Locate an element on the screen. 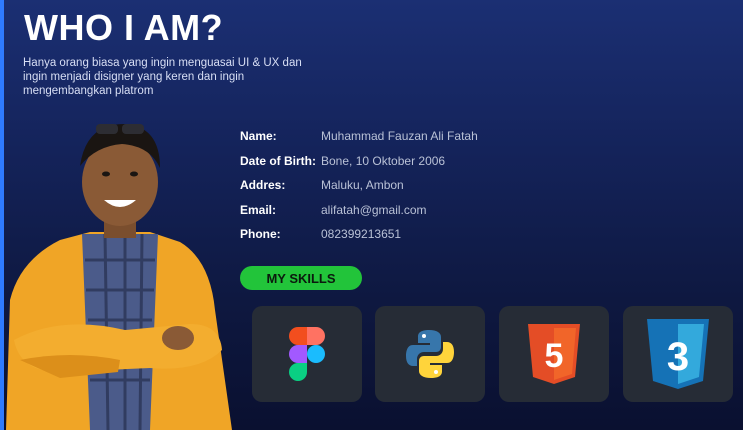 The image size is (743, 430). skill-card-figma is located at coordinates (307, 354).